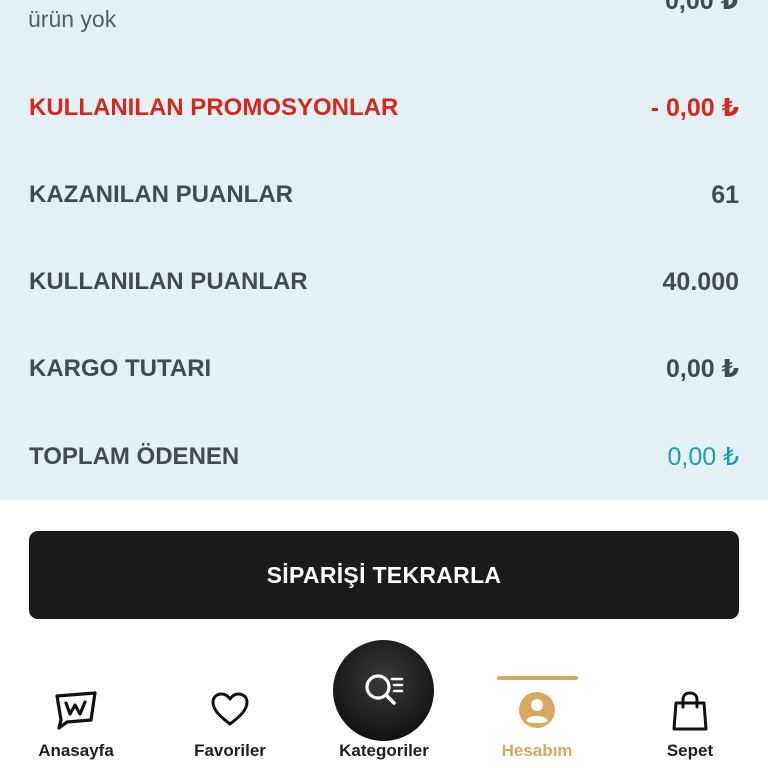  I want to click on tab-favorites: Favoriler, so click(230, 704).